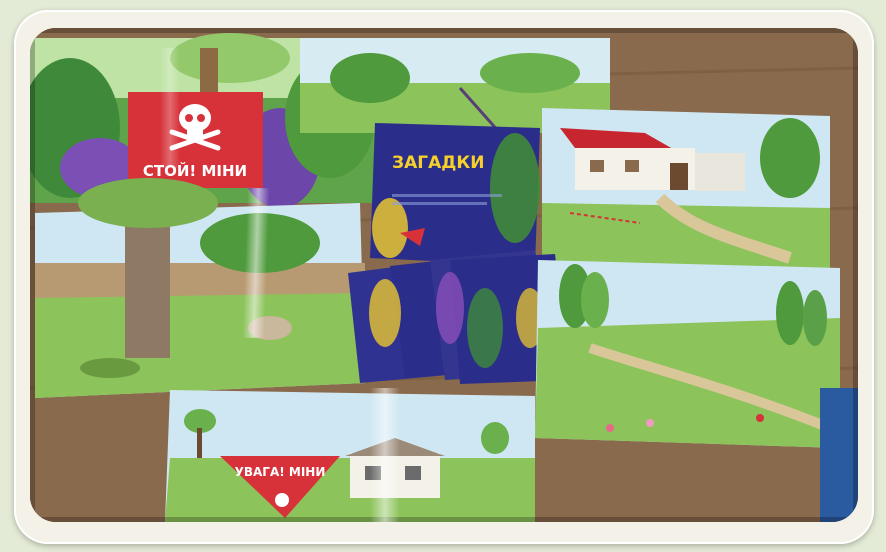 The width and height of the screenshot is (886, 552). I want to click on stop-mines-text: СТОЙ! МІНИ, so click(195, 170).